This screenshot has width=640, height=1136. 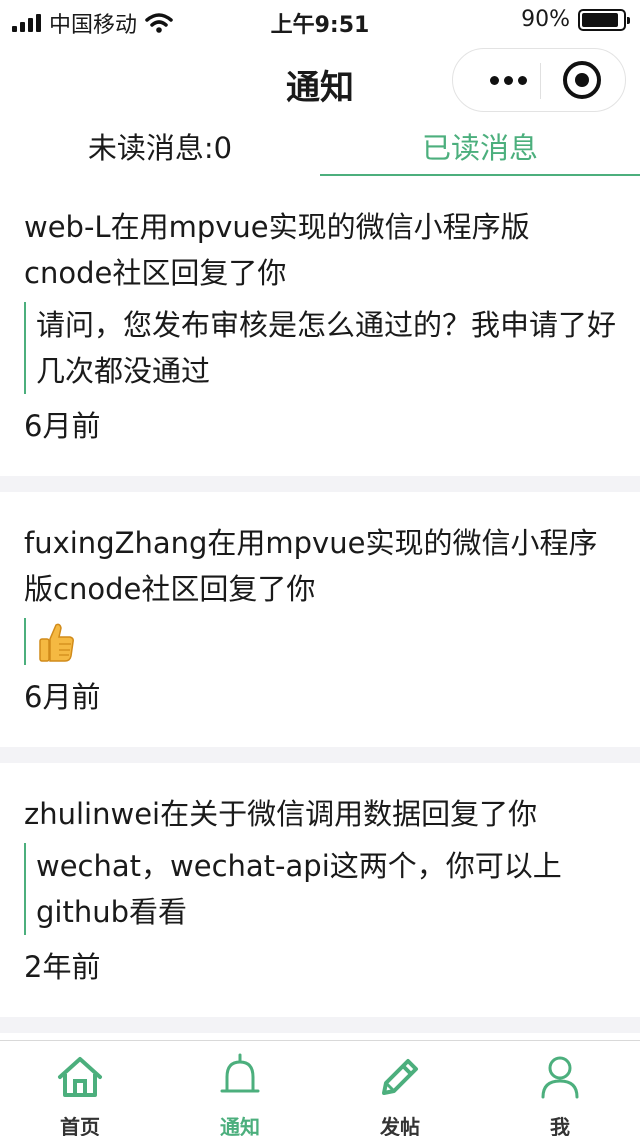 I want to click on tabbar-label: 我, so click(x=560, y=1125).